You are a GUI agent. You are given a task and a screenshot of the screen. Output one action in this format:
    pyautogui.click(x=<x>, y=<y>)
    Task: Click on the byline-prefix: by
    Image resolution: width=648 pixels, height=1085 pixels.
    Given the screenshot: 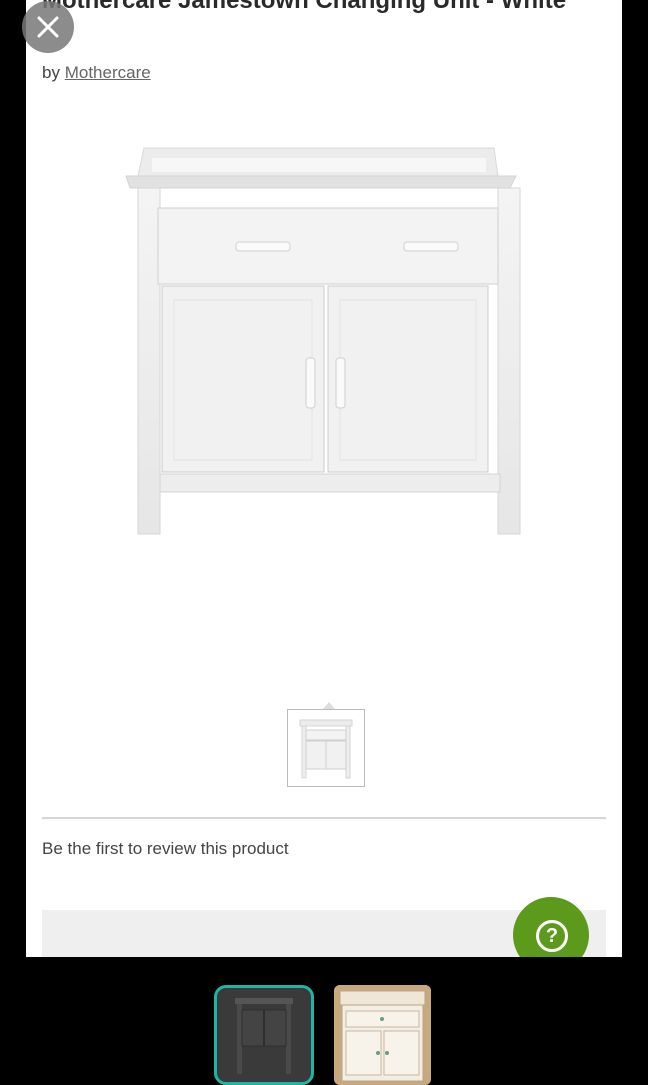 What is the action you would take?
    pyautogui.click(x=51, y=72)
    